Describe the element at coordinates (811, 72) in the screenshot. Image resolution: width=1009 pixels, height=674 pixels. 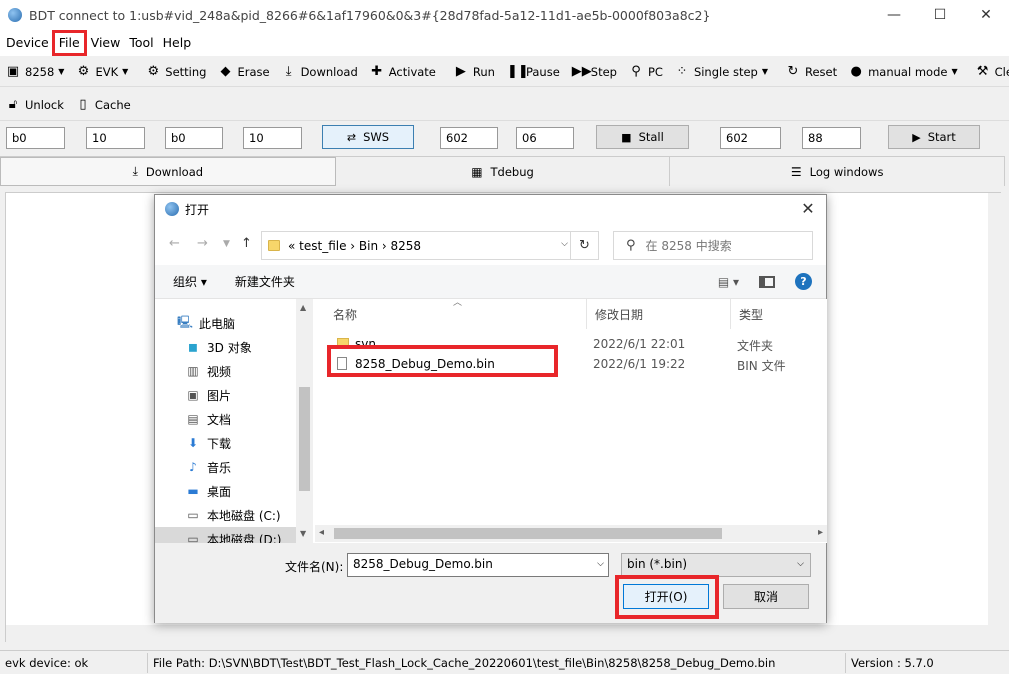
I see `reset-button: ↻ Reset` at that location.